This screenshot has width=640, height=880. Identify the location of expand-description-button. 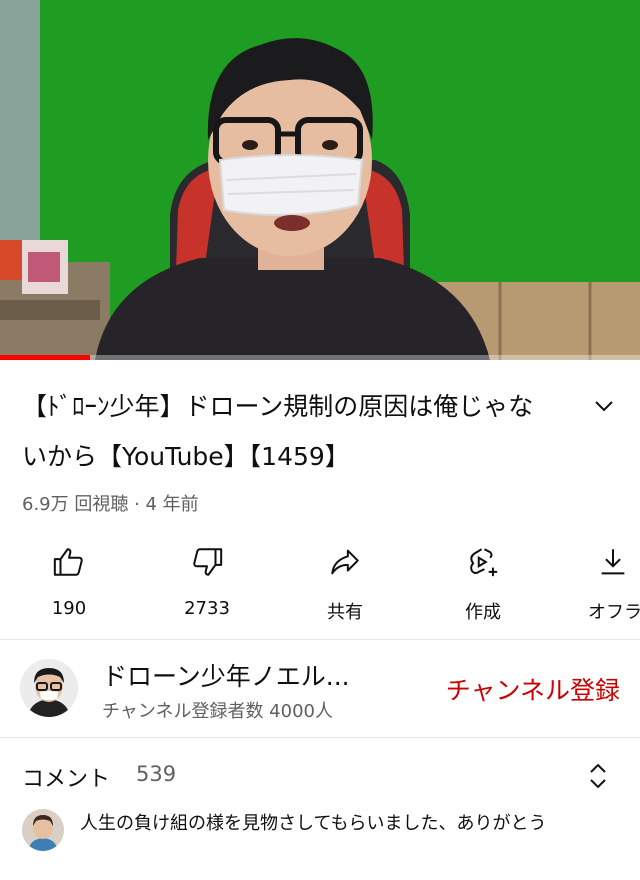
(604, 406).